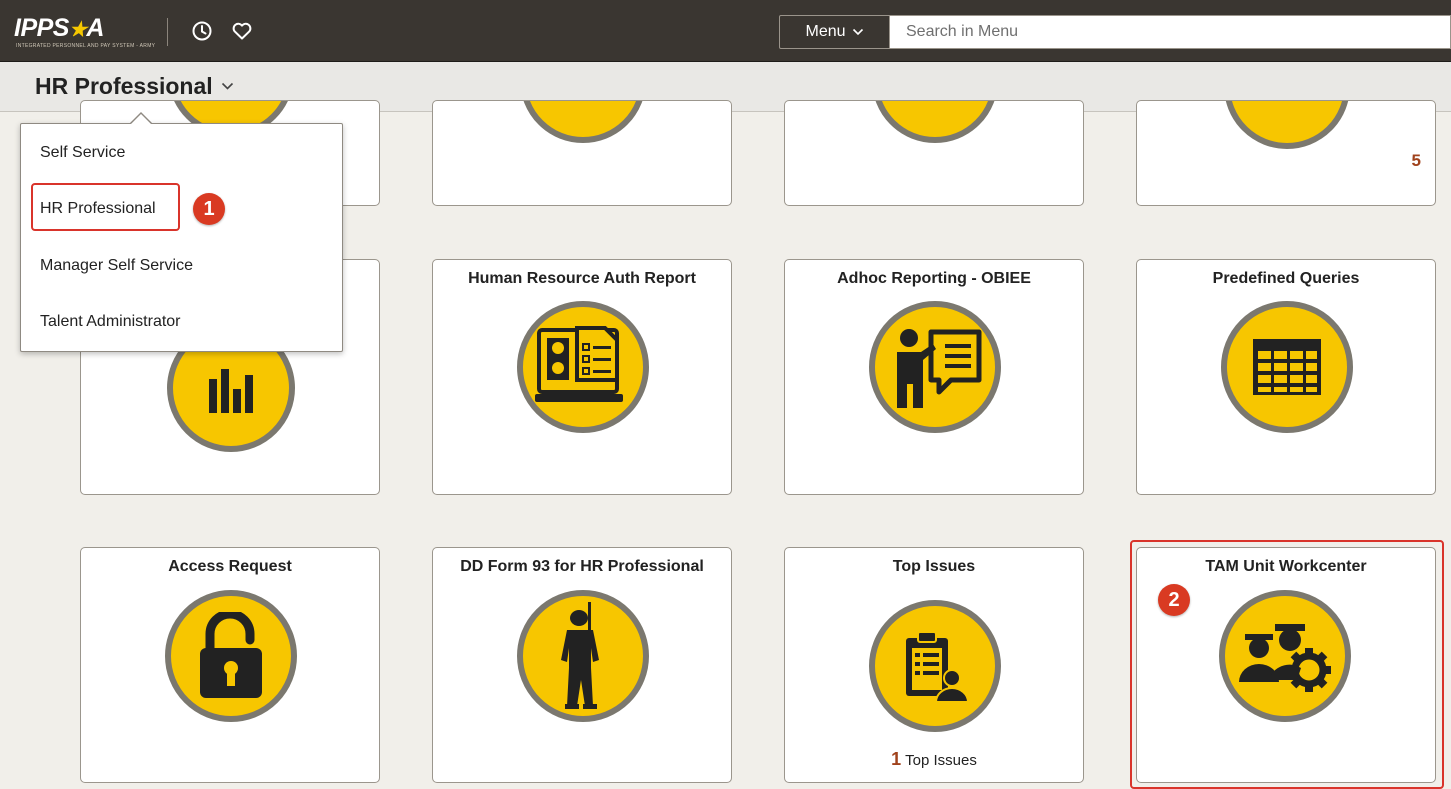 The image size is (1451, 789). What do you see at coordinates (1286, 278) in the screenshot?
I see `tile-title: Predefined Queries` at bounding box center [1286, 278].